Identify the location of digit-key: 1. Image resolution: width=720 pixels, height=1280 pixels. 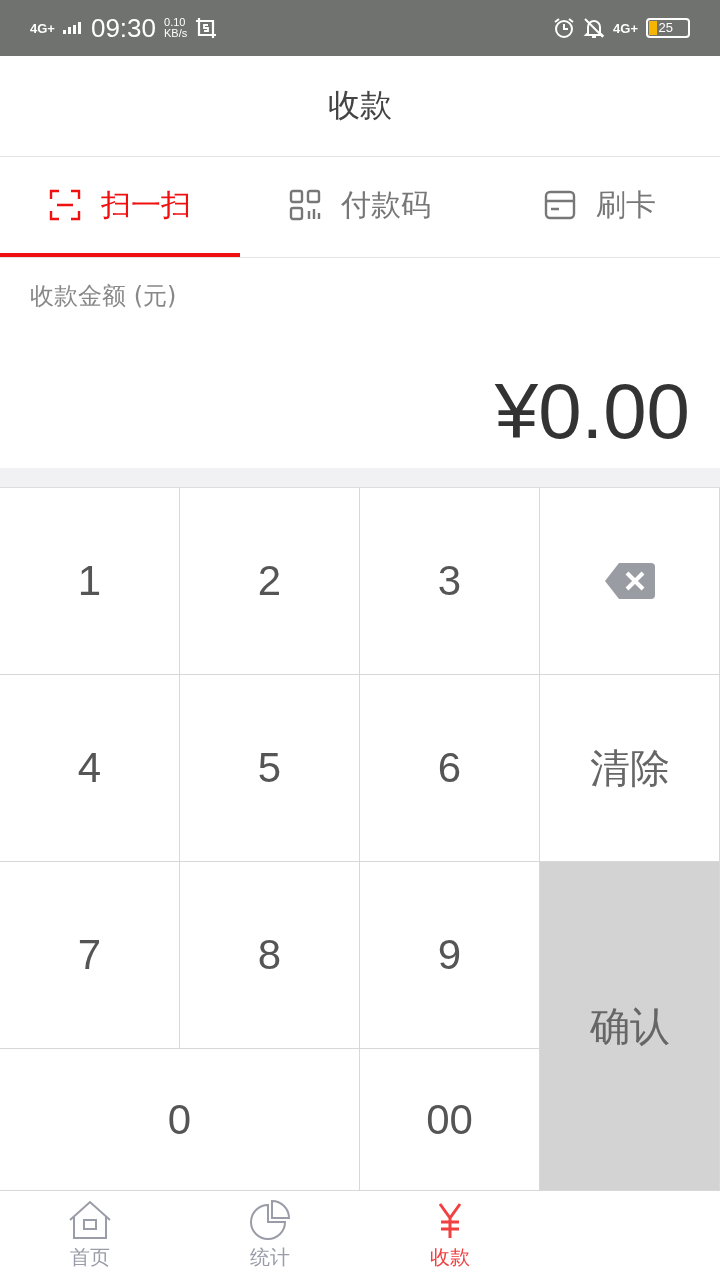
(90, 581).